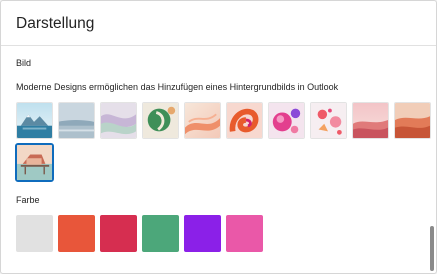 The height and width of the screenshot is (274, 437). I want to click on scrollbar-thumb, so click(432, 248).